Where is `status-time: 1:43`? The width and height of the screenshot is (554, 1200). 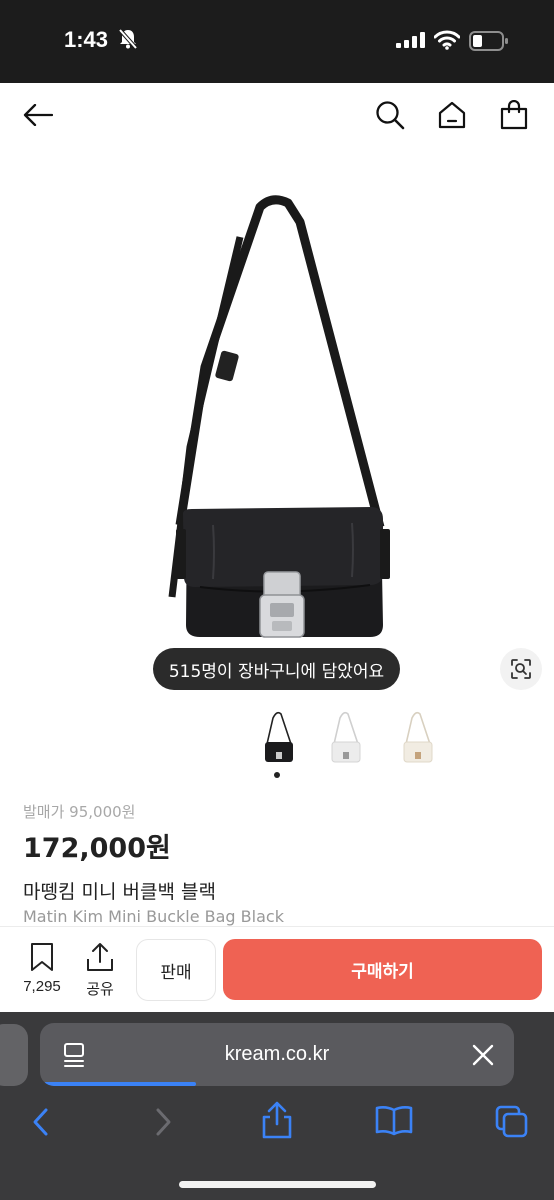
status-time: 1:43 is located at coordinates (86, 39).